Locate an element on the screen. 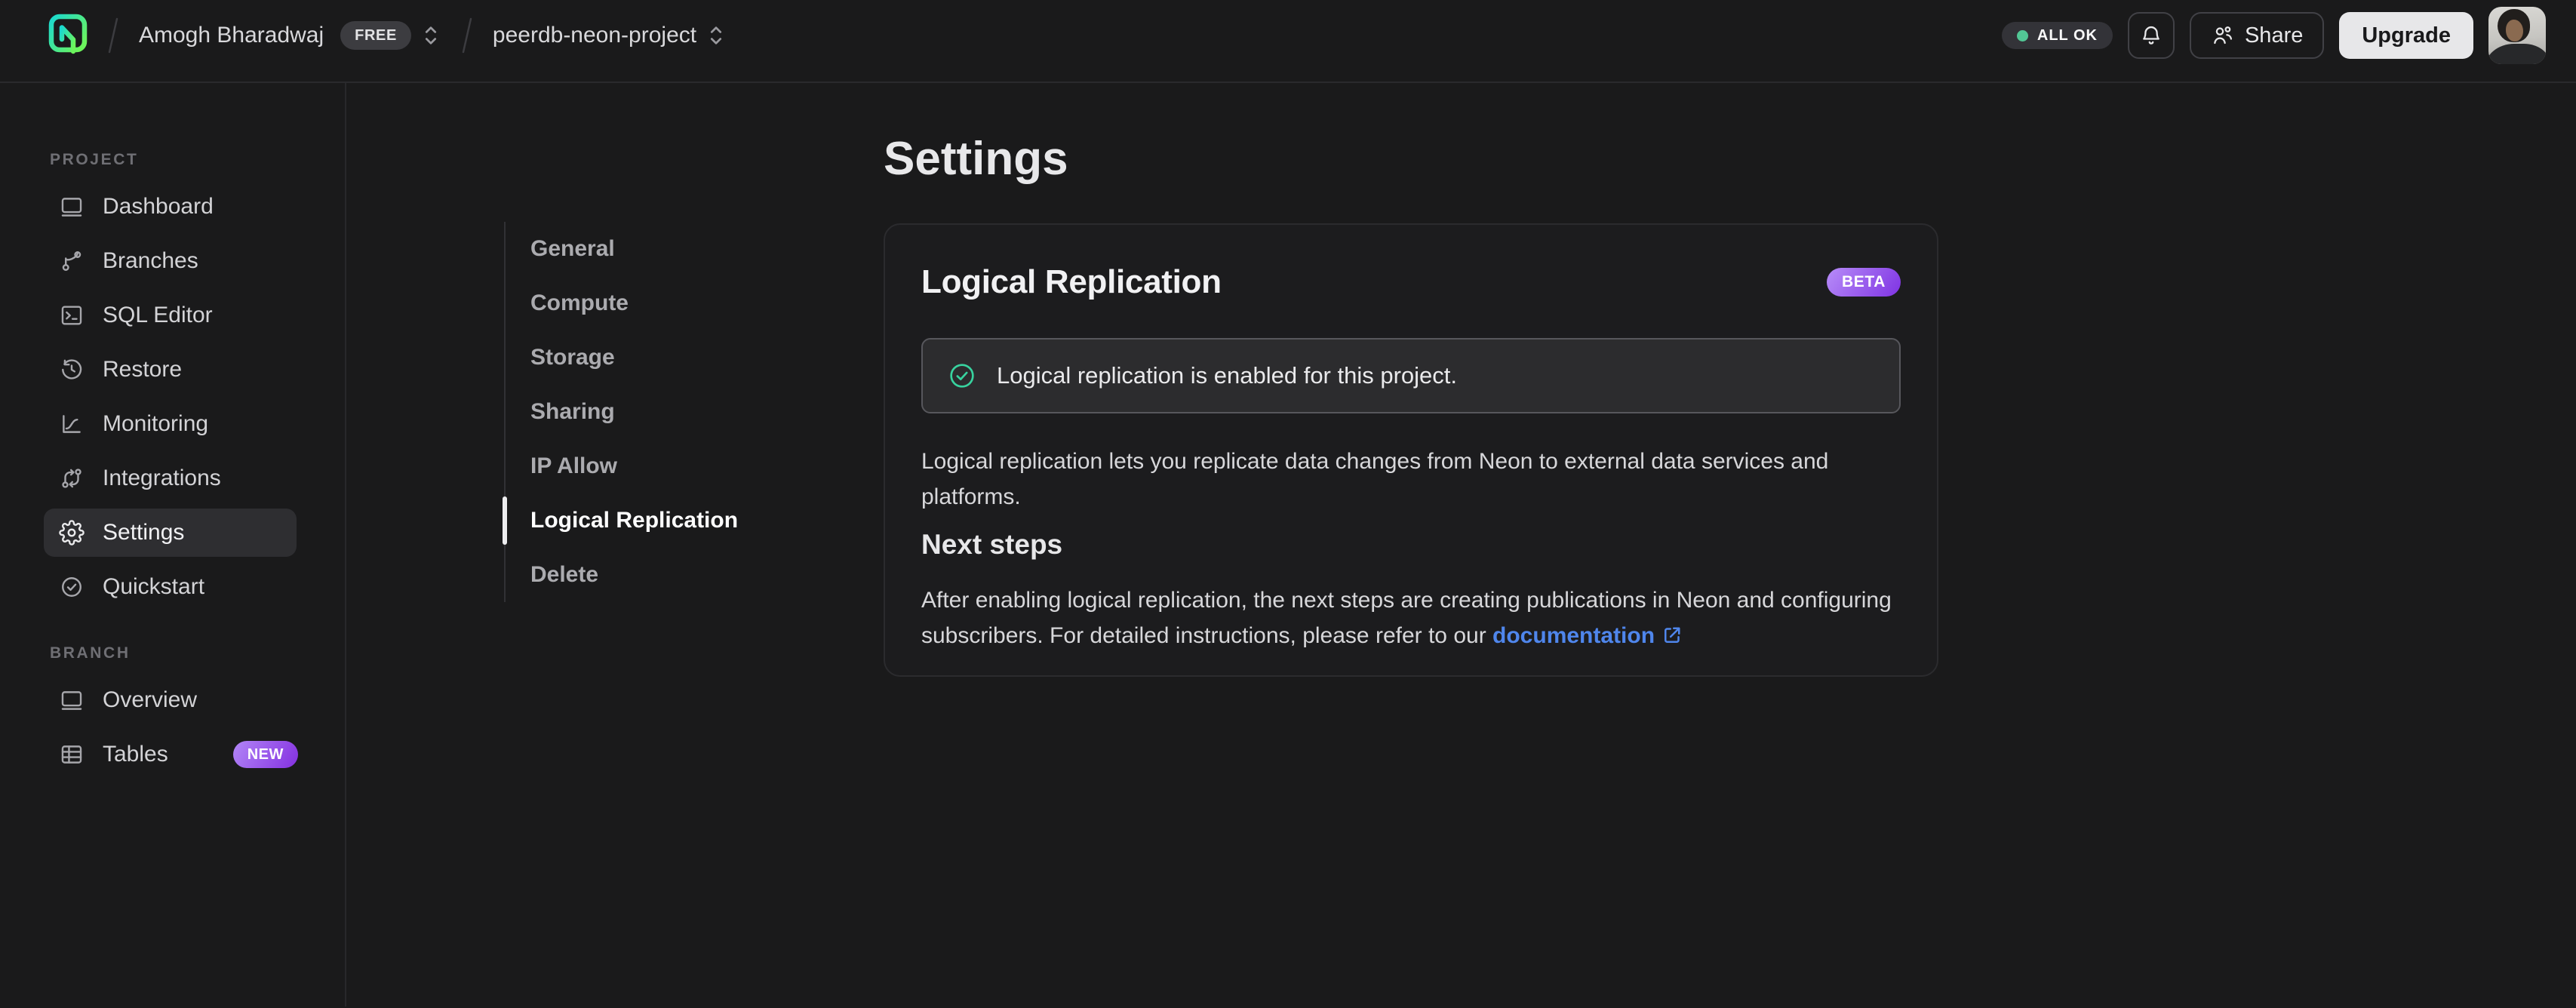 The height and width of the screenshot is (1008, 2576). sidebar-item-label: Branches is located at coordinates (150, 260).